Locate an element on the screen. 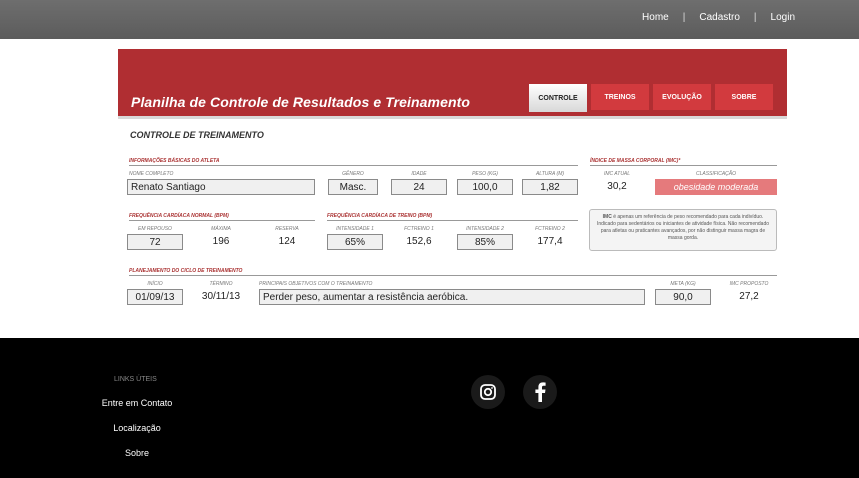 The image size is (859, 478). name-label: NOME COMPLETO is located at coordinates (151, 174).